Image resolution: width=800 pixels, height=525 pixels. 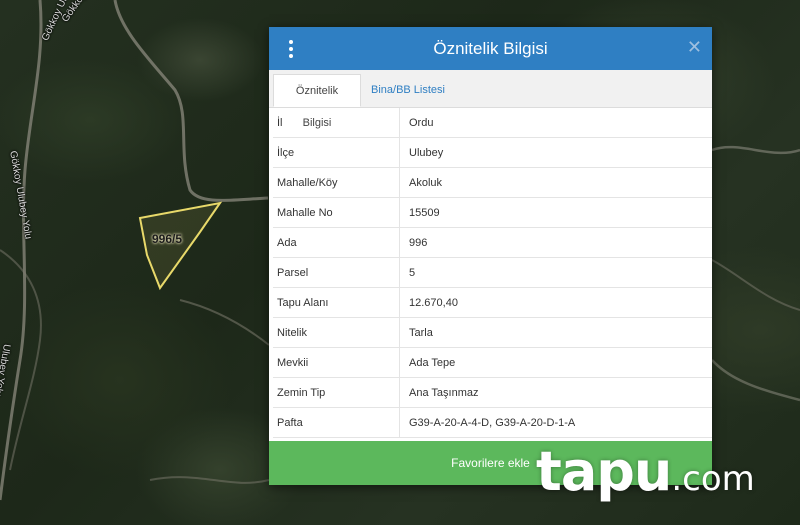 I want to click on table-row: Pafta G39-A-20-A-4-D, G39-A-20-D-1-A, so click(x=492, y=422).